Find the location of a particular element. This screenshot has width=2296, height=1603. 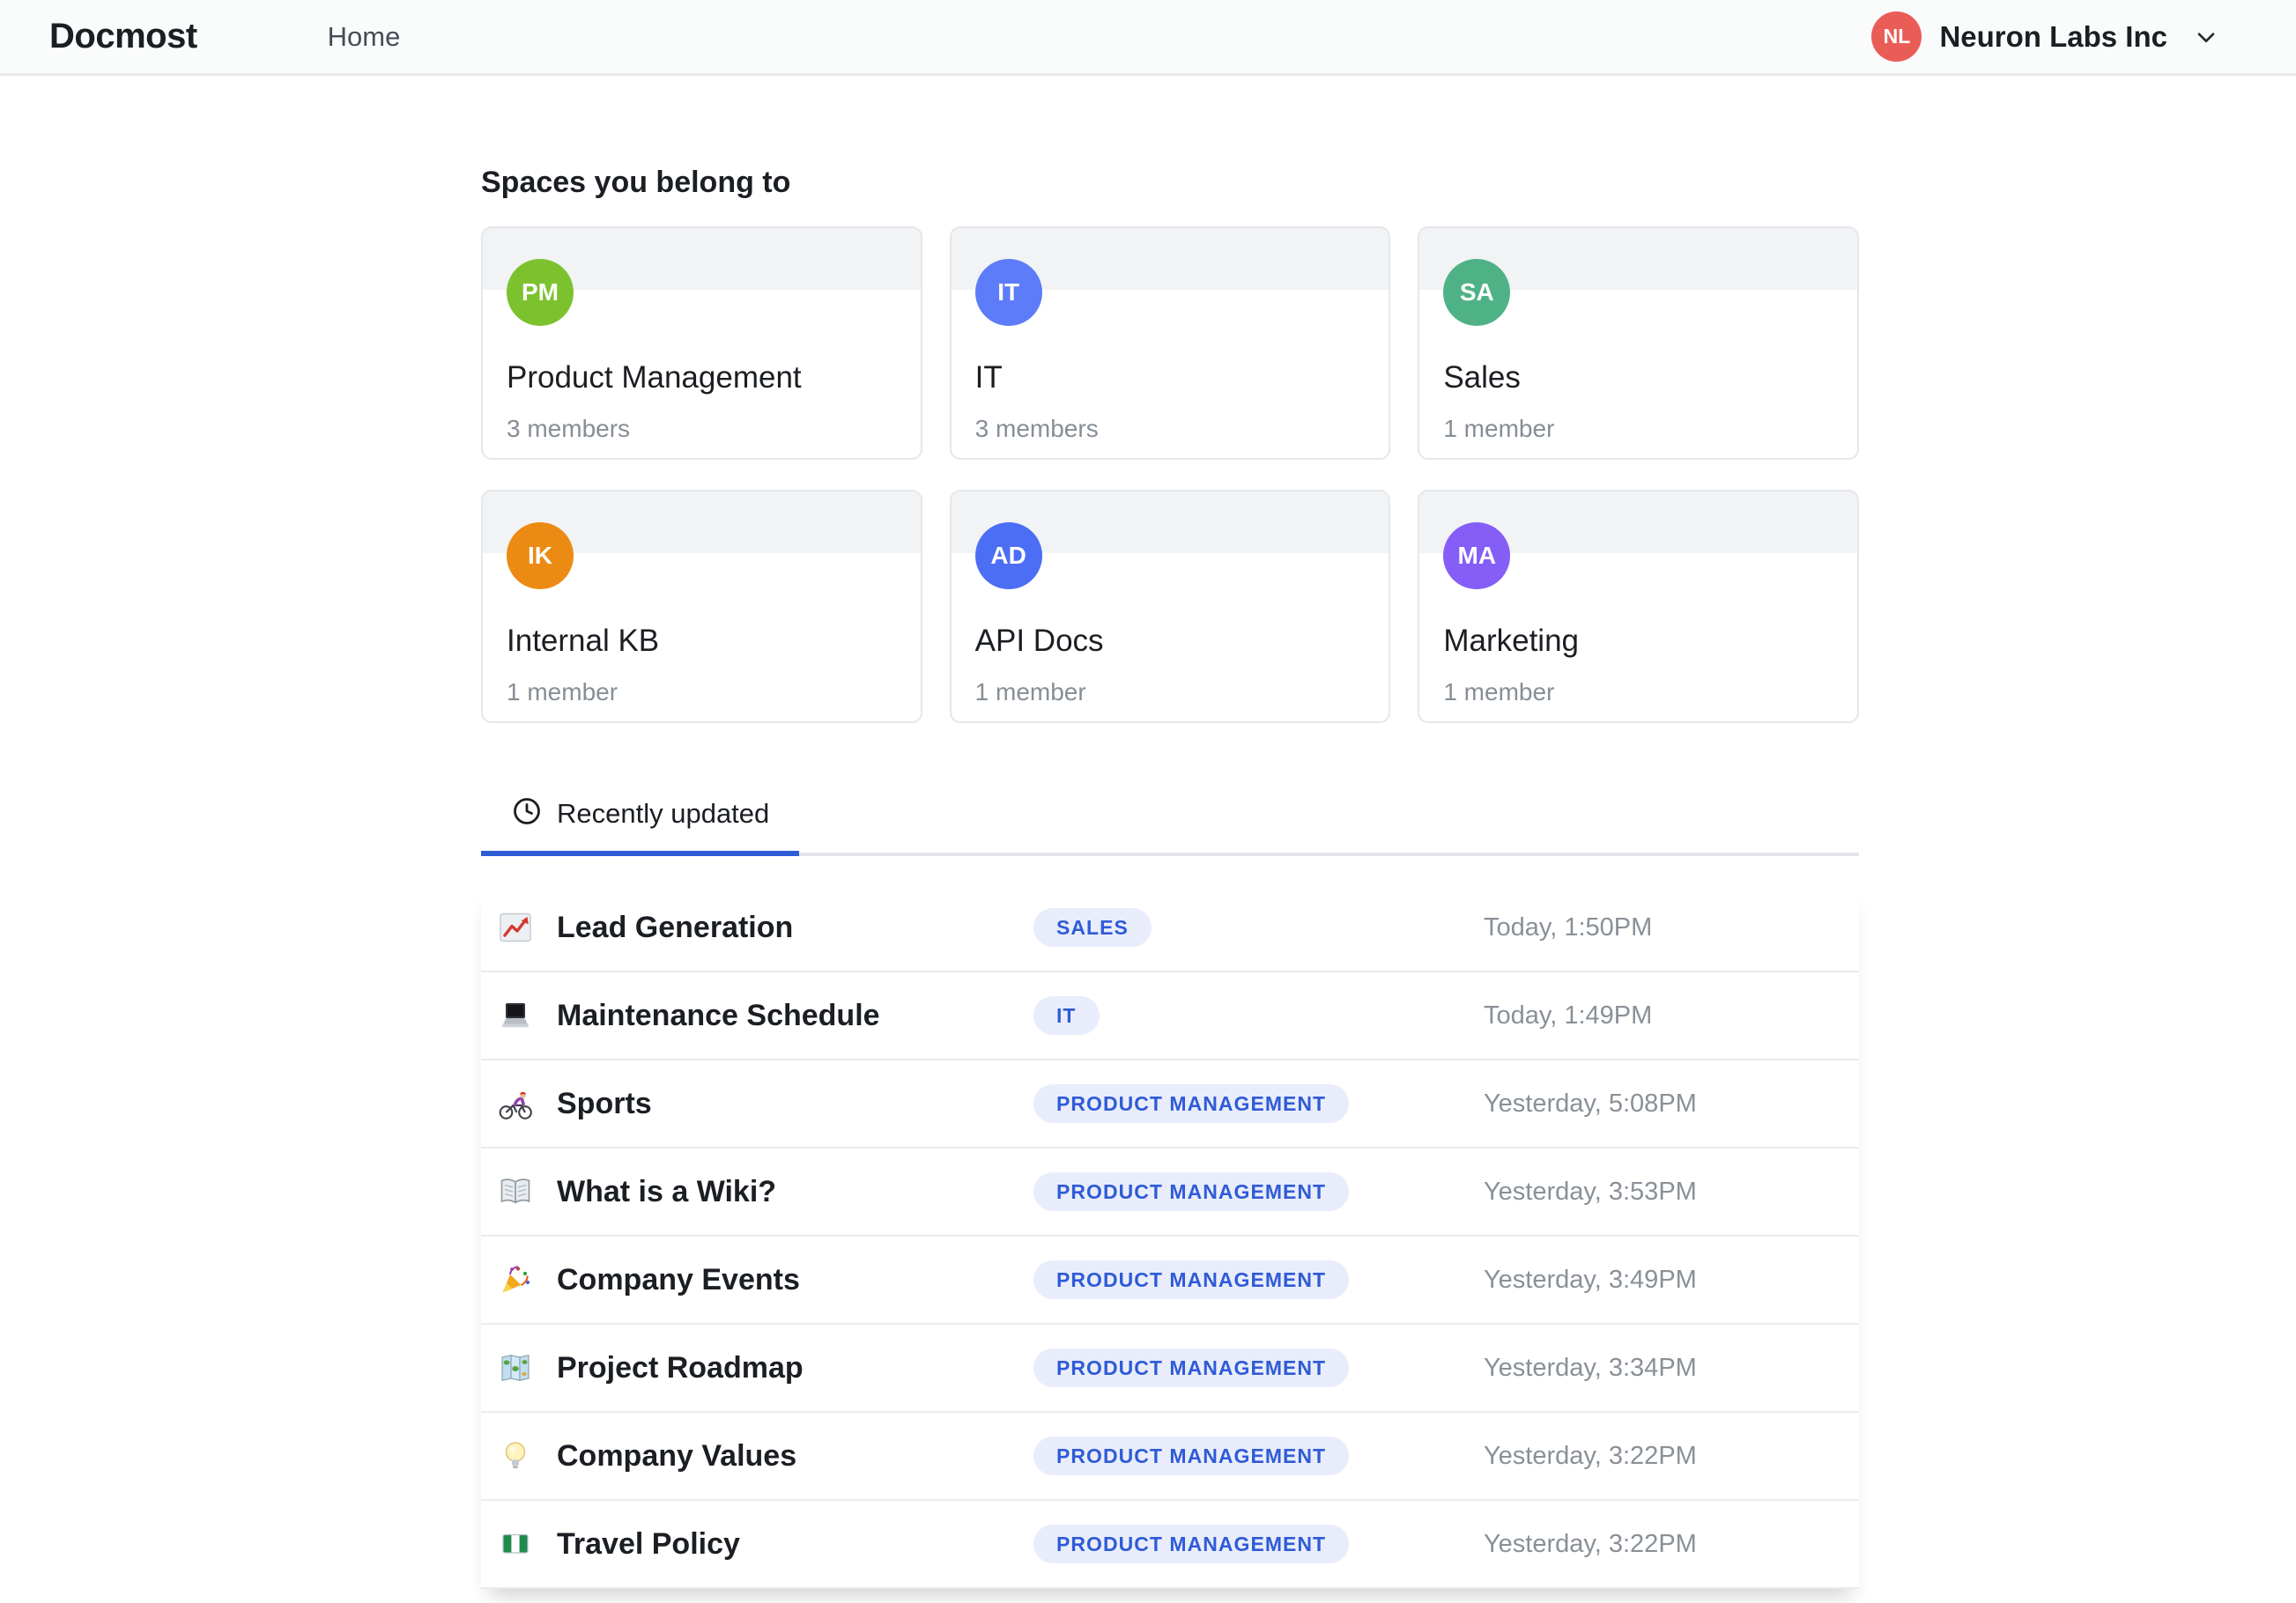

laptop-emoji is located at coordinates (515, 1015).